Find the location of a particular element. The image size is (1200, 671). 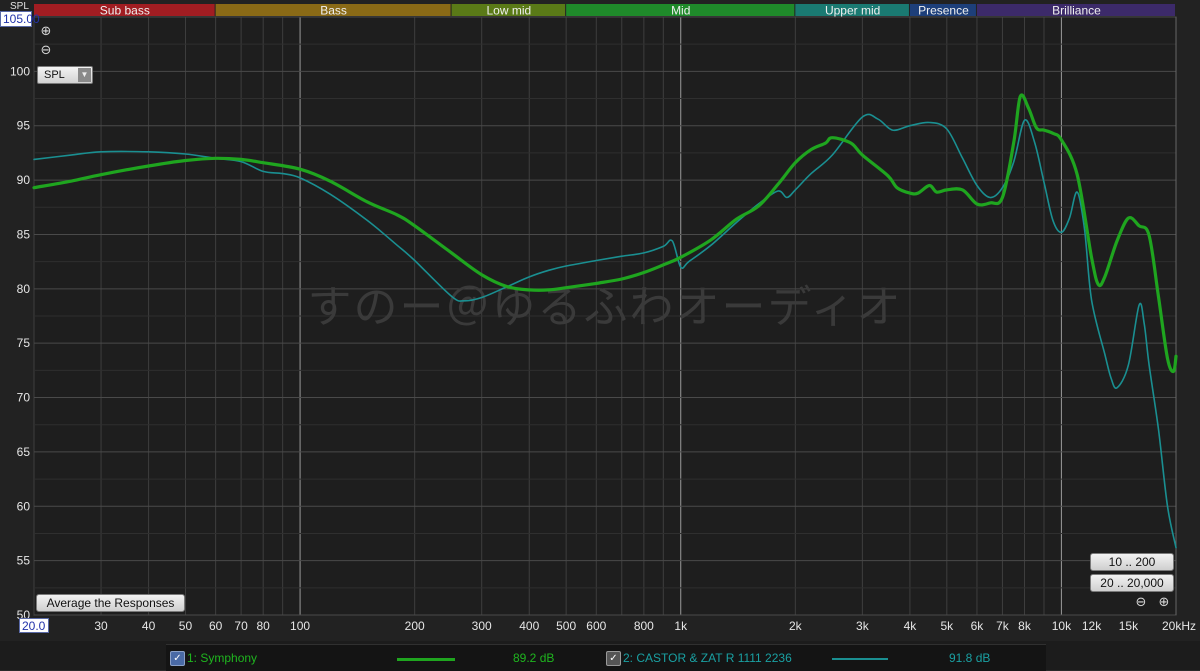

x-tick-19: 6k is located at coordinates (978, 626).